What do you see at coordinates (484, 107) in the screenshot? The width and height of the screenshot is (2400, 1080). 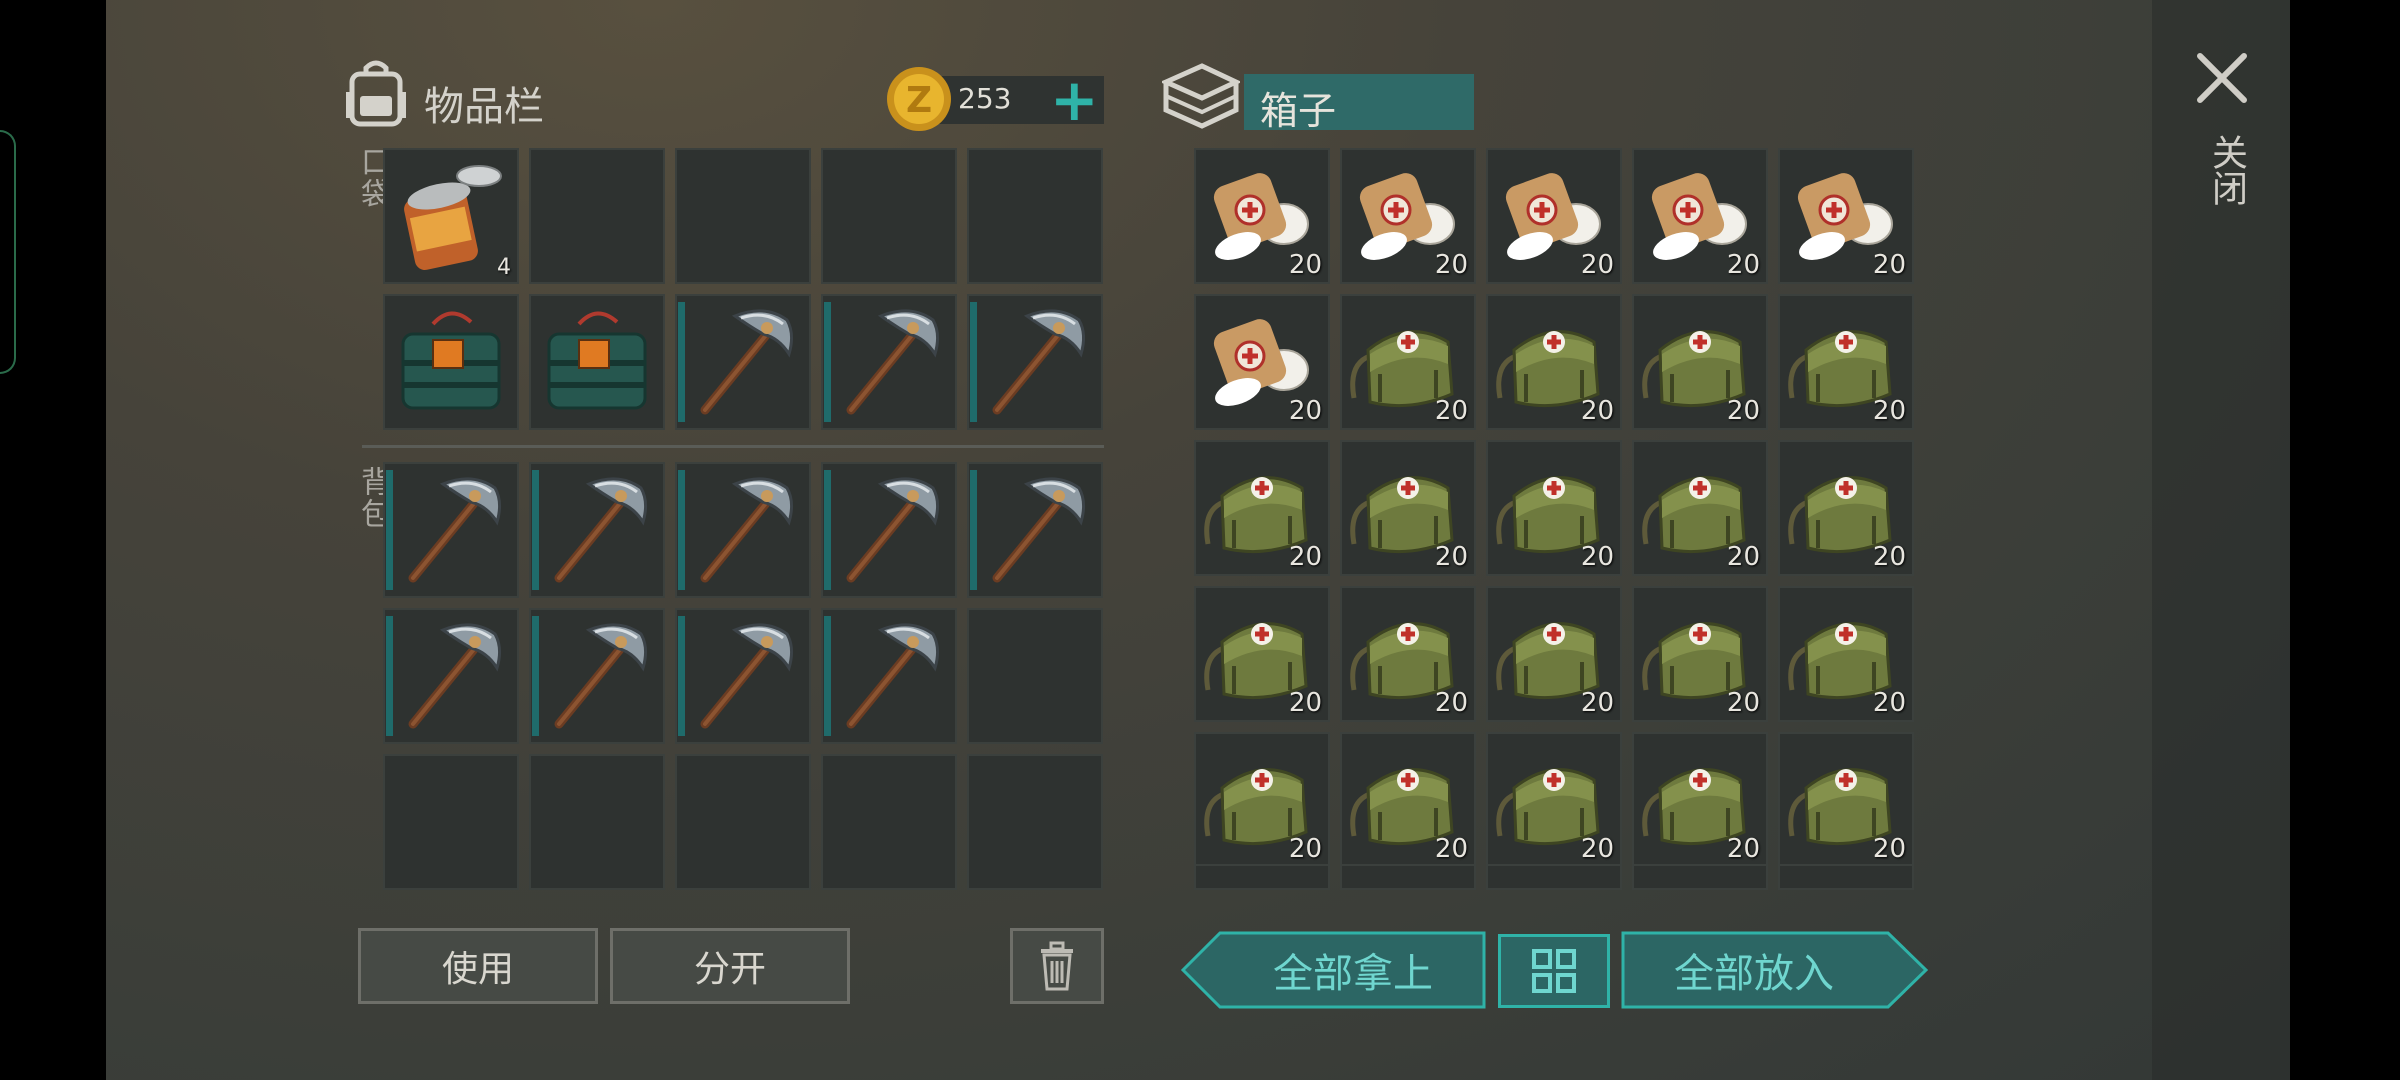 I see `inventory-title: 物品栏` at bounding box center [484, 107].